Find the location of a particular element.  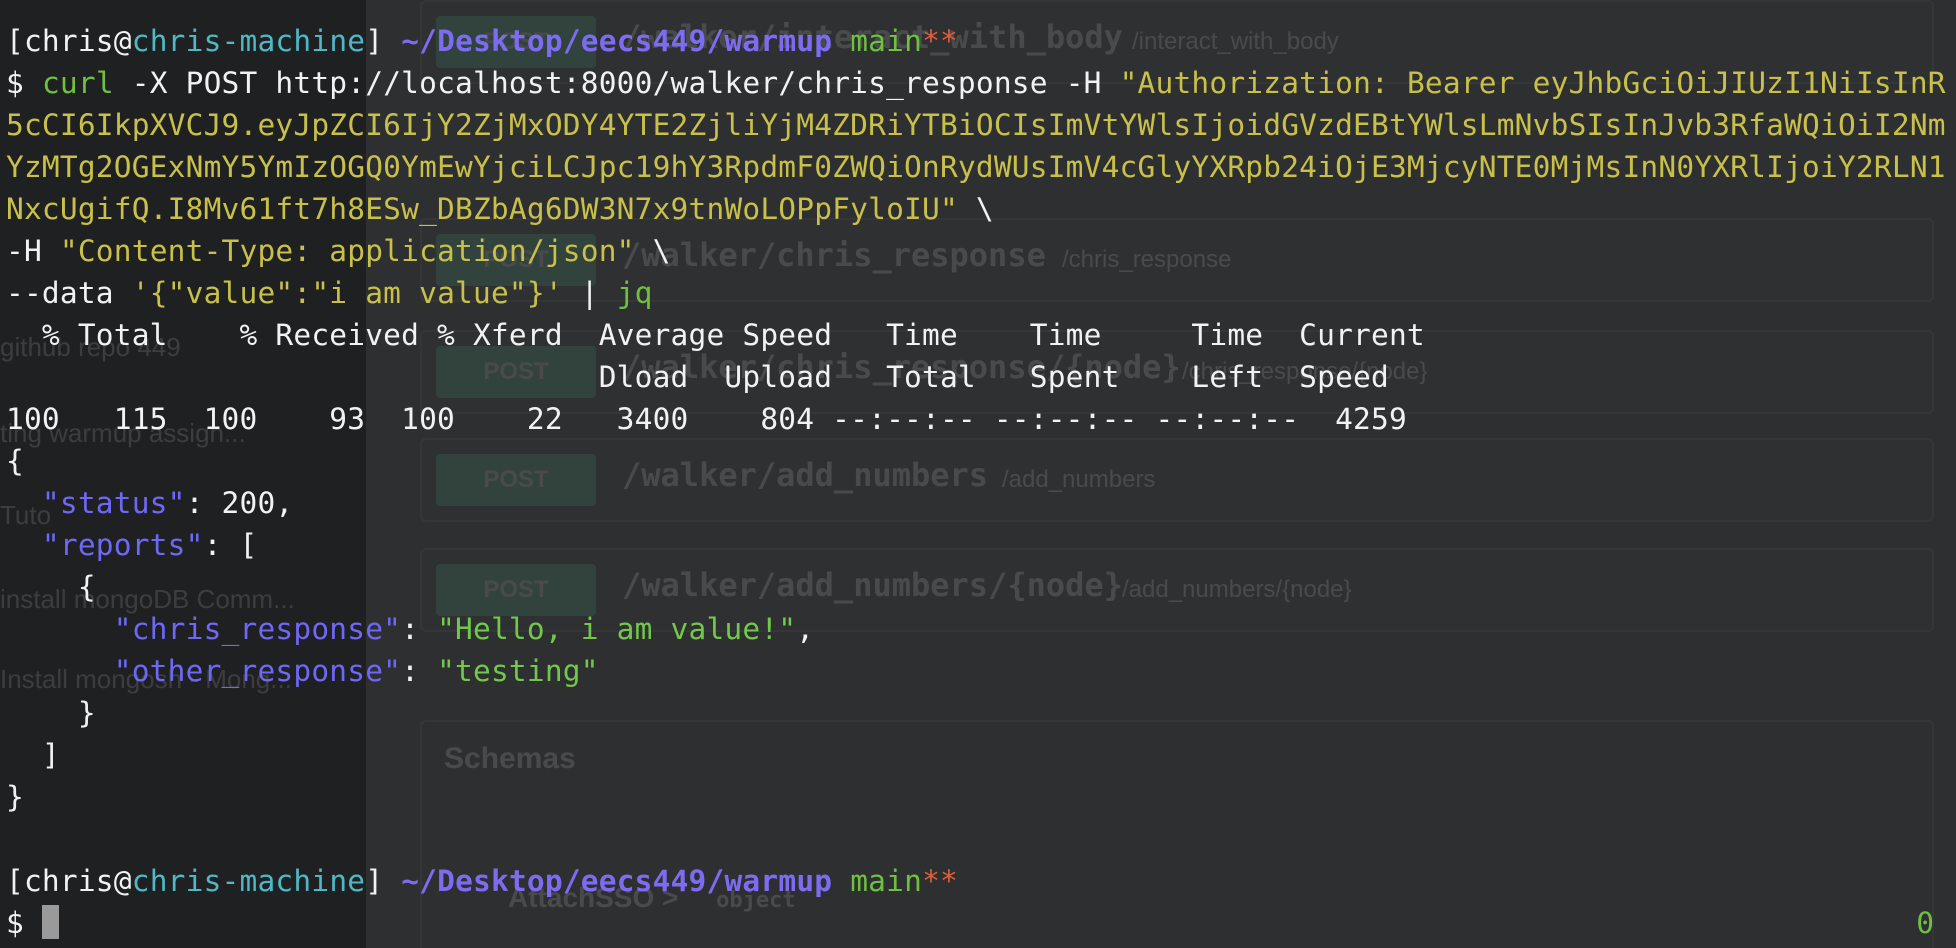

json-key-status: "status" is located at coordinates (113, 503).